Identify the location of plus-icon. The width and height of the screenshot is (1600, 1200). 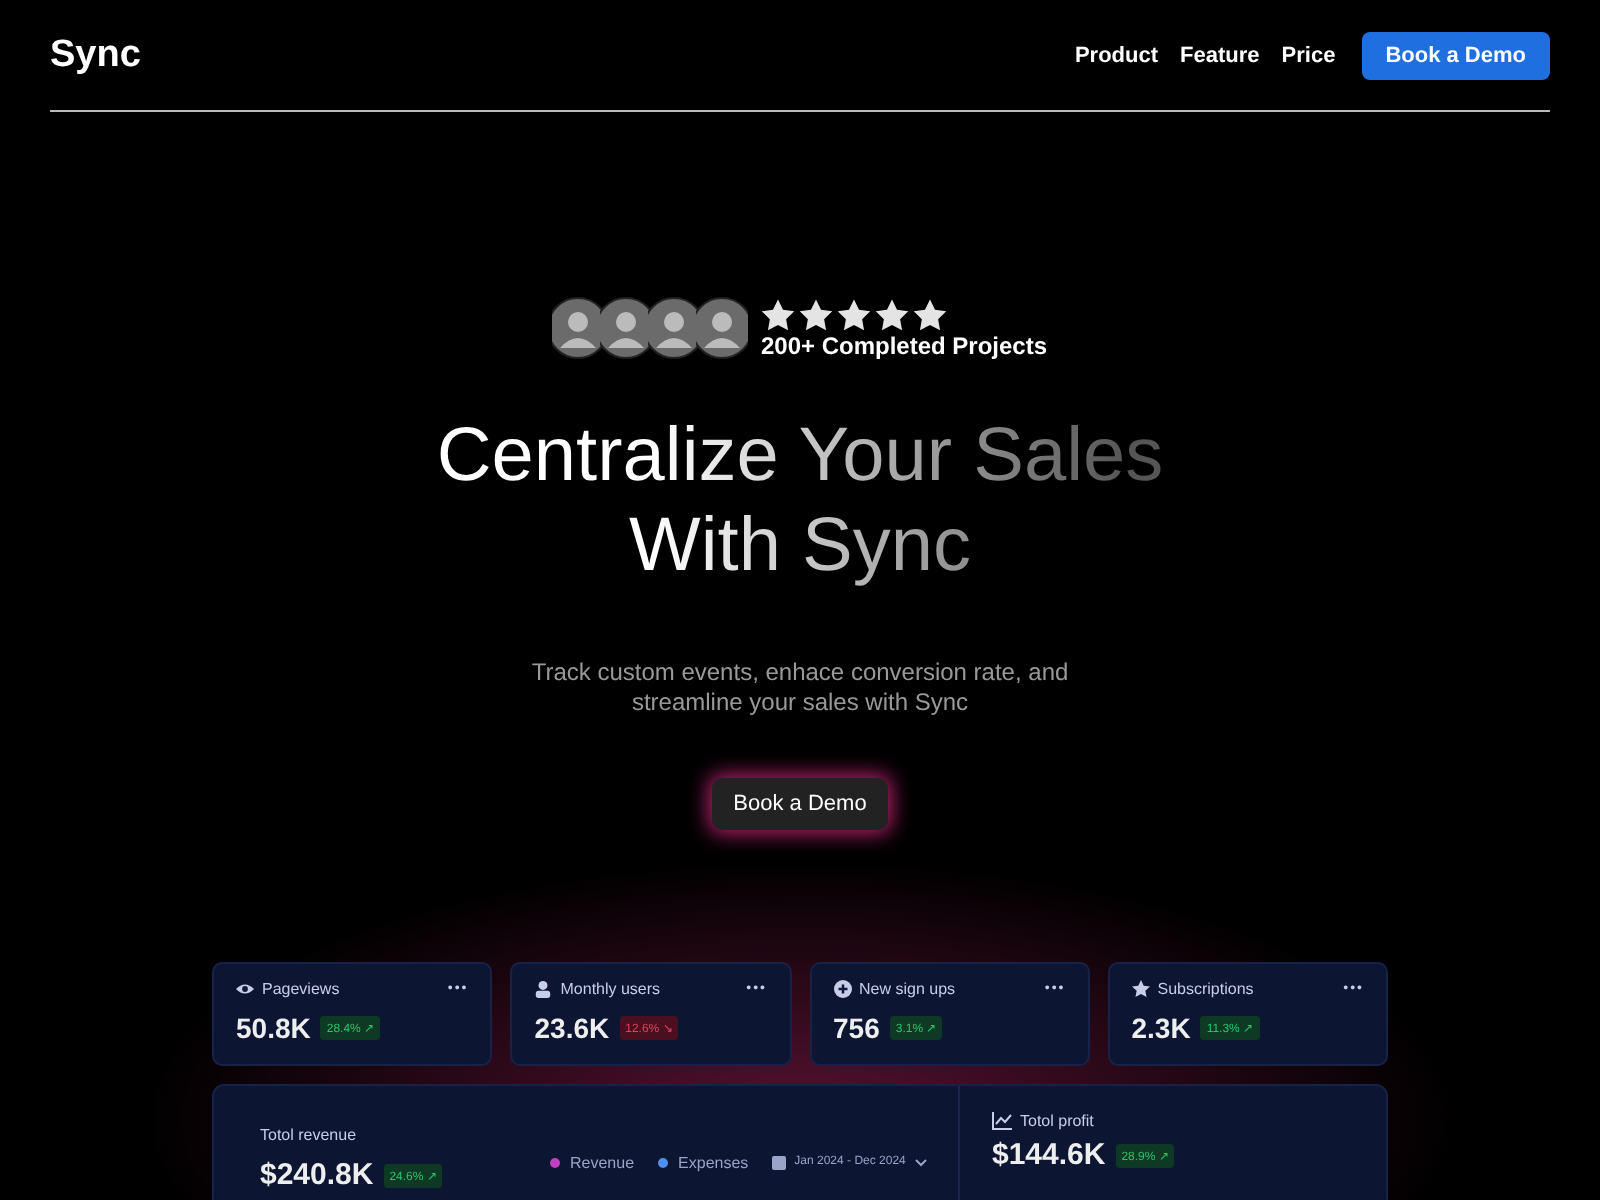
(842, 989).